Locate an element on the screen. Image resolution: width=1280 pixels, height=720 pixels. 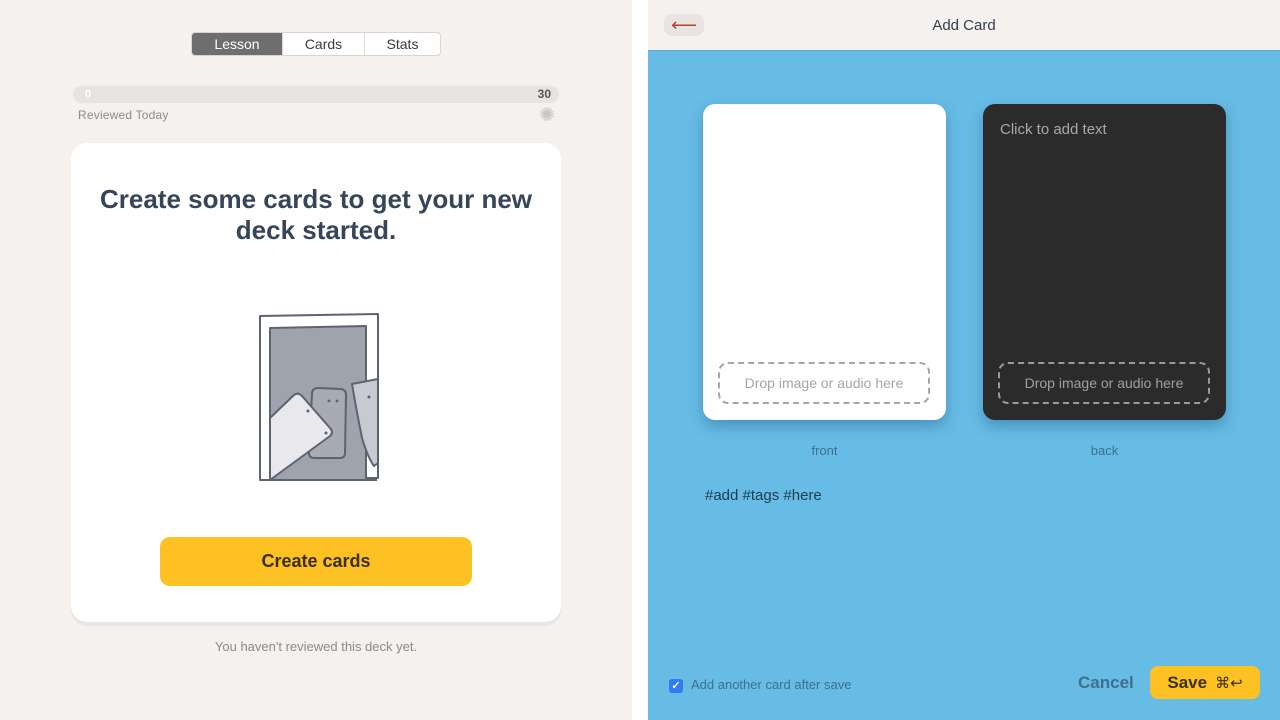
add-another-label: Add another card after save is located at coordinates (771, 684).